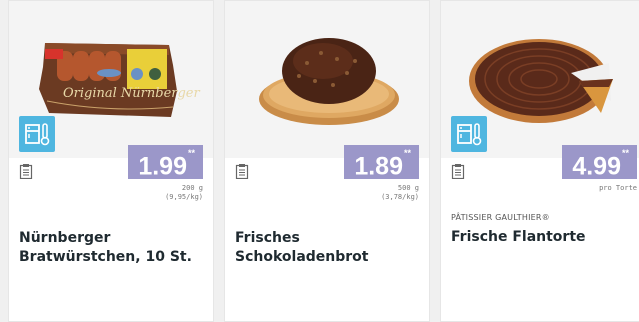 This screenshot has width=639, height=322. Describe the element at coordinates (378, 166) in the screenshot. I see `price-value: 1.89` at that location.